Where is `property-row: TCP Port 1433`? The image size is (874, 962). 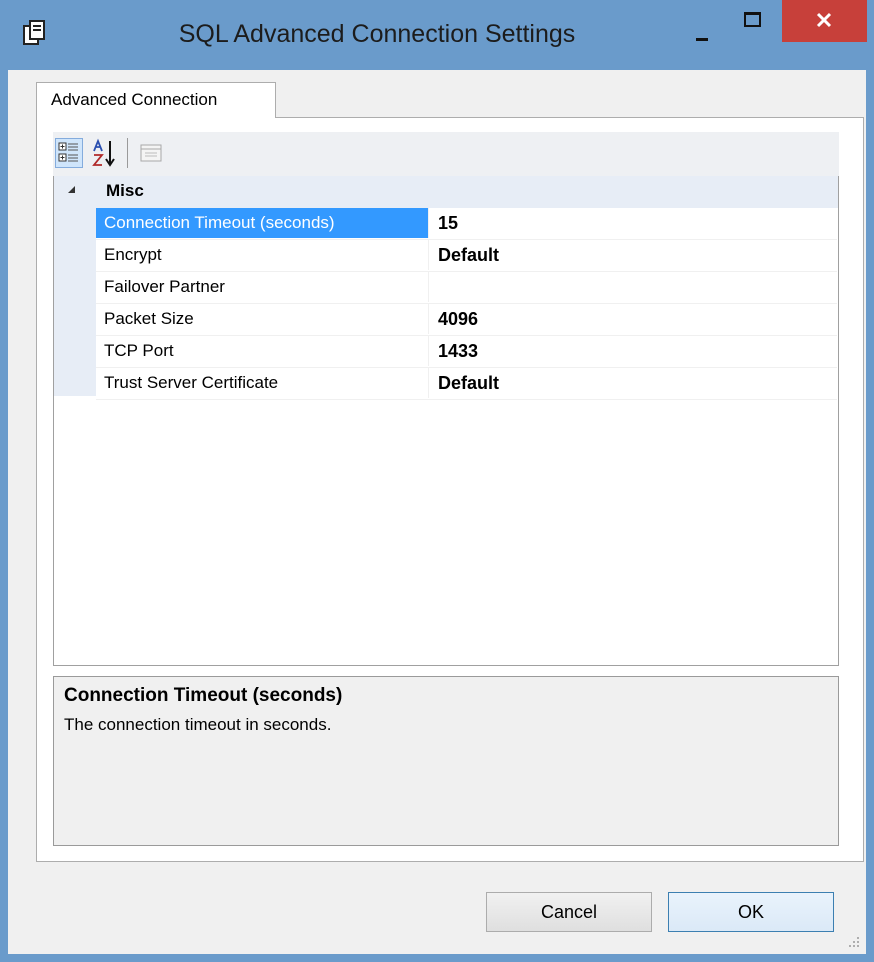
property-row: TCP Port 1433 is located at coordinates (466, 352).